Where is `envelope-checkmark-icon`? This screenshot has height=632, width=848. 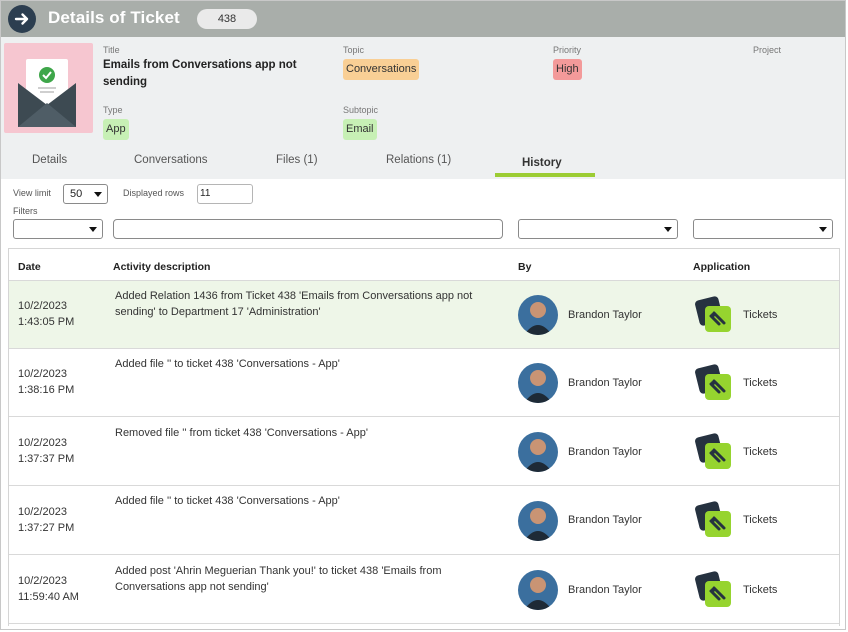 envelope-checkmark-icon is located at coordinates (47, 93).